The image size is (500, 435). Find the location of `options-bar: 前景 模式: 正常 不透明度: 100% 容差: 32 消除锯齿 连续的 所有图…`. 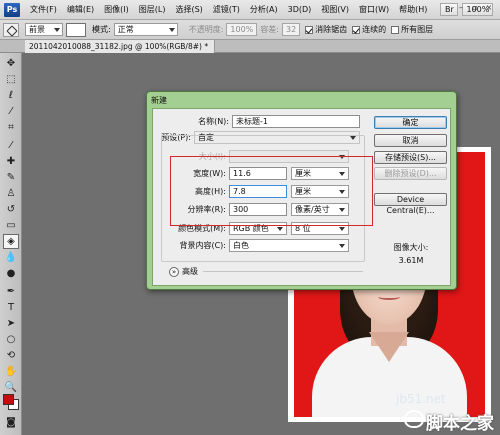

options-bar: 前景 模式: 正常 不透明度: 100% 容差: 32 消除锯齿 连续的 所有图… is located at coordinates (250, 30).